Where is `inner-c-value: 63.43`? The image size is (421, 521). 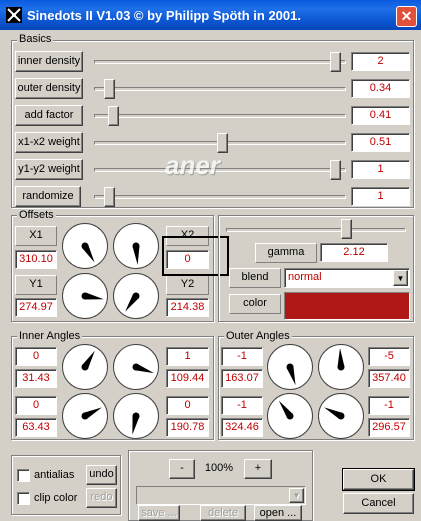 inner-c-value: 63.43 is located at coordinates (36, 427).